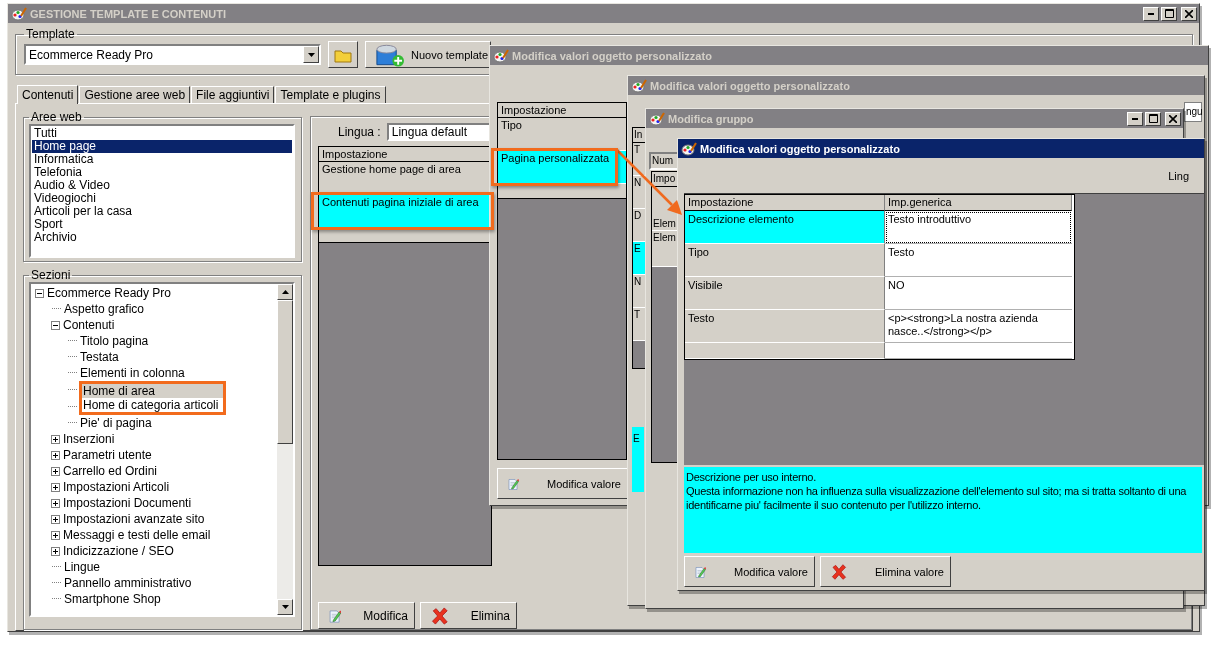  Describe the element at coordinates (51, 275) in the screenshot. I see `group-label: Sezioni` at that location.